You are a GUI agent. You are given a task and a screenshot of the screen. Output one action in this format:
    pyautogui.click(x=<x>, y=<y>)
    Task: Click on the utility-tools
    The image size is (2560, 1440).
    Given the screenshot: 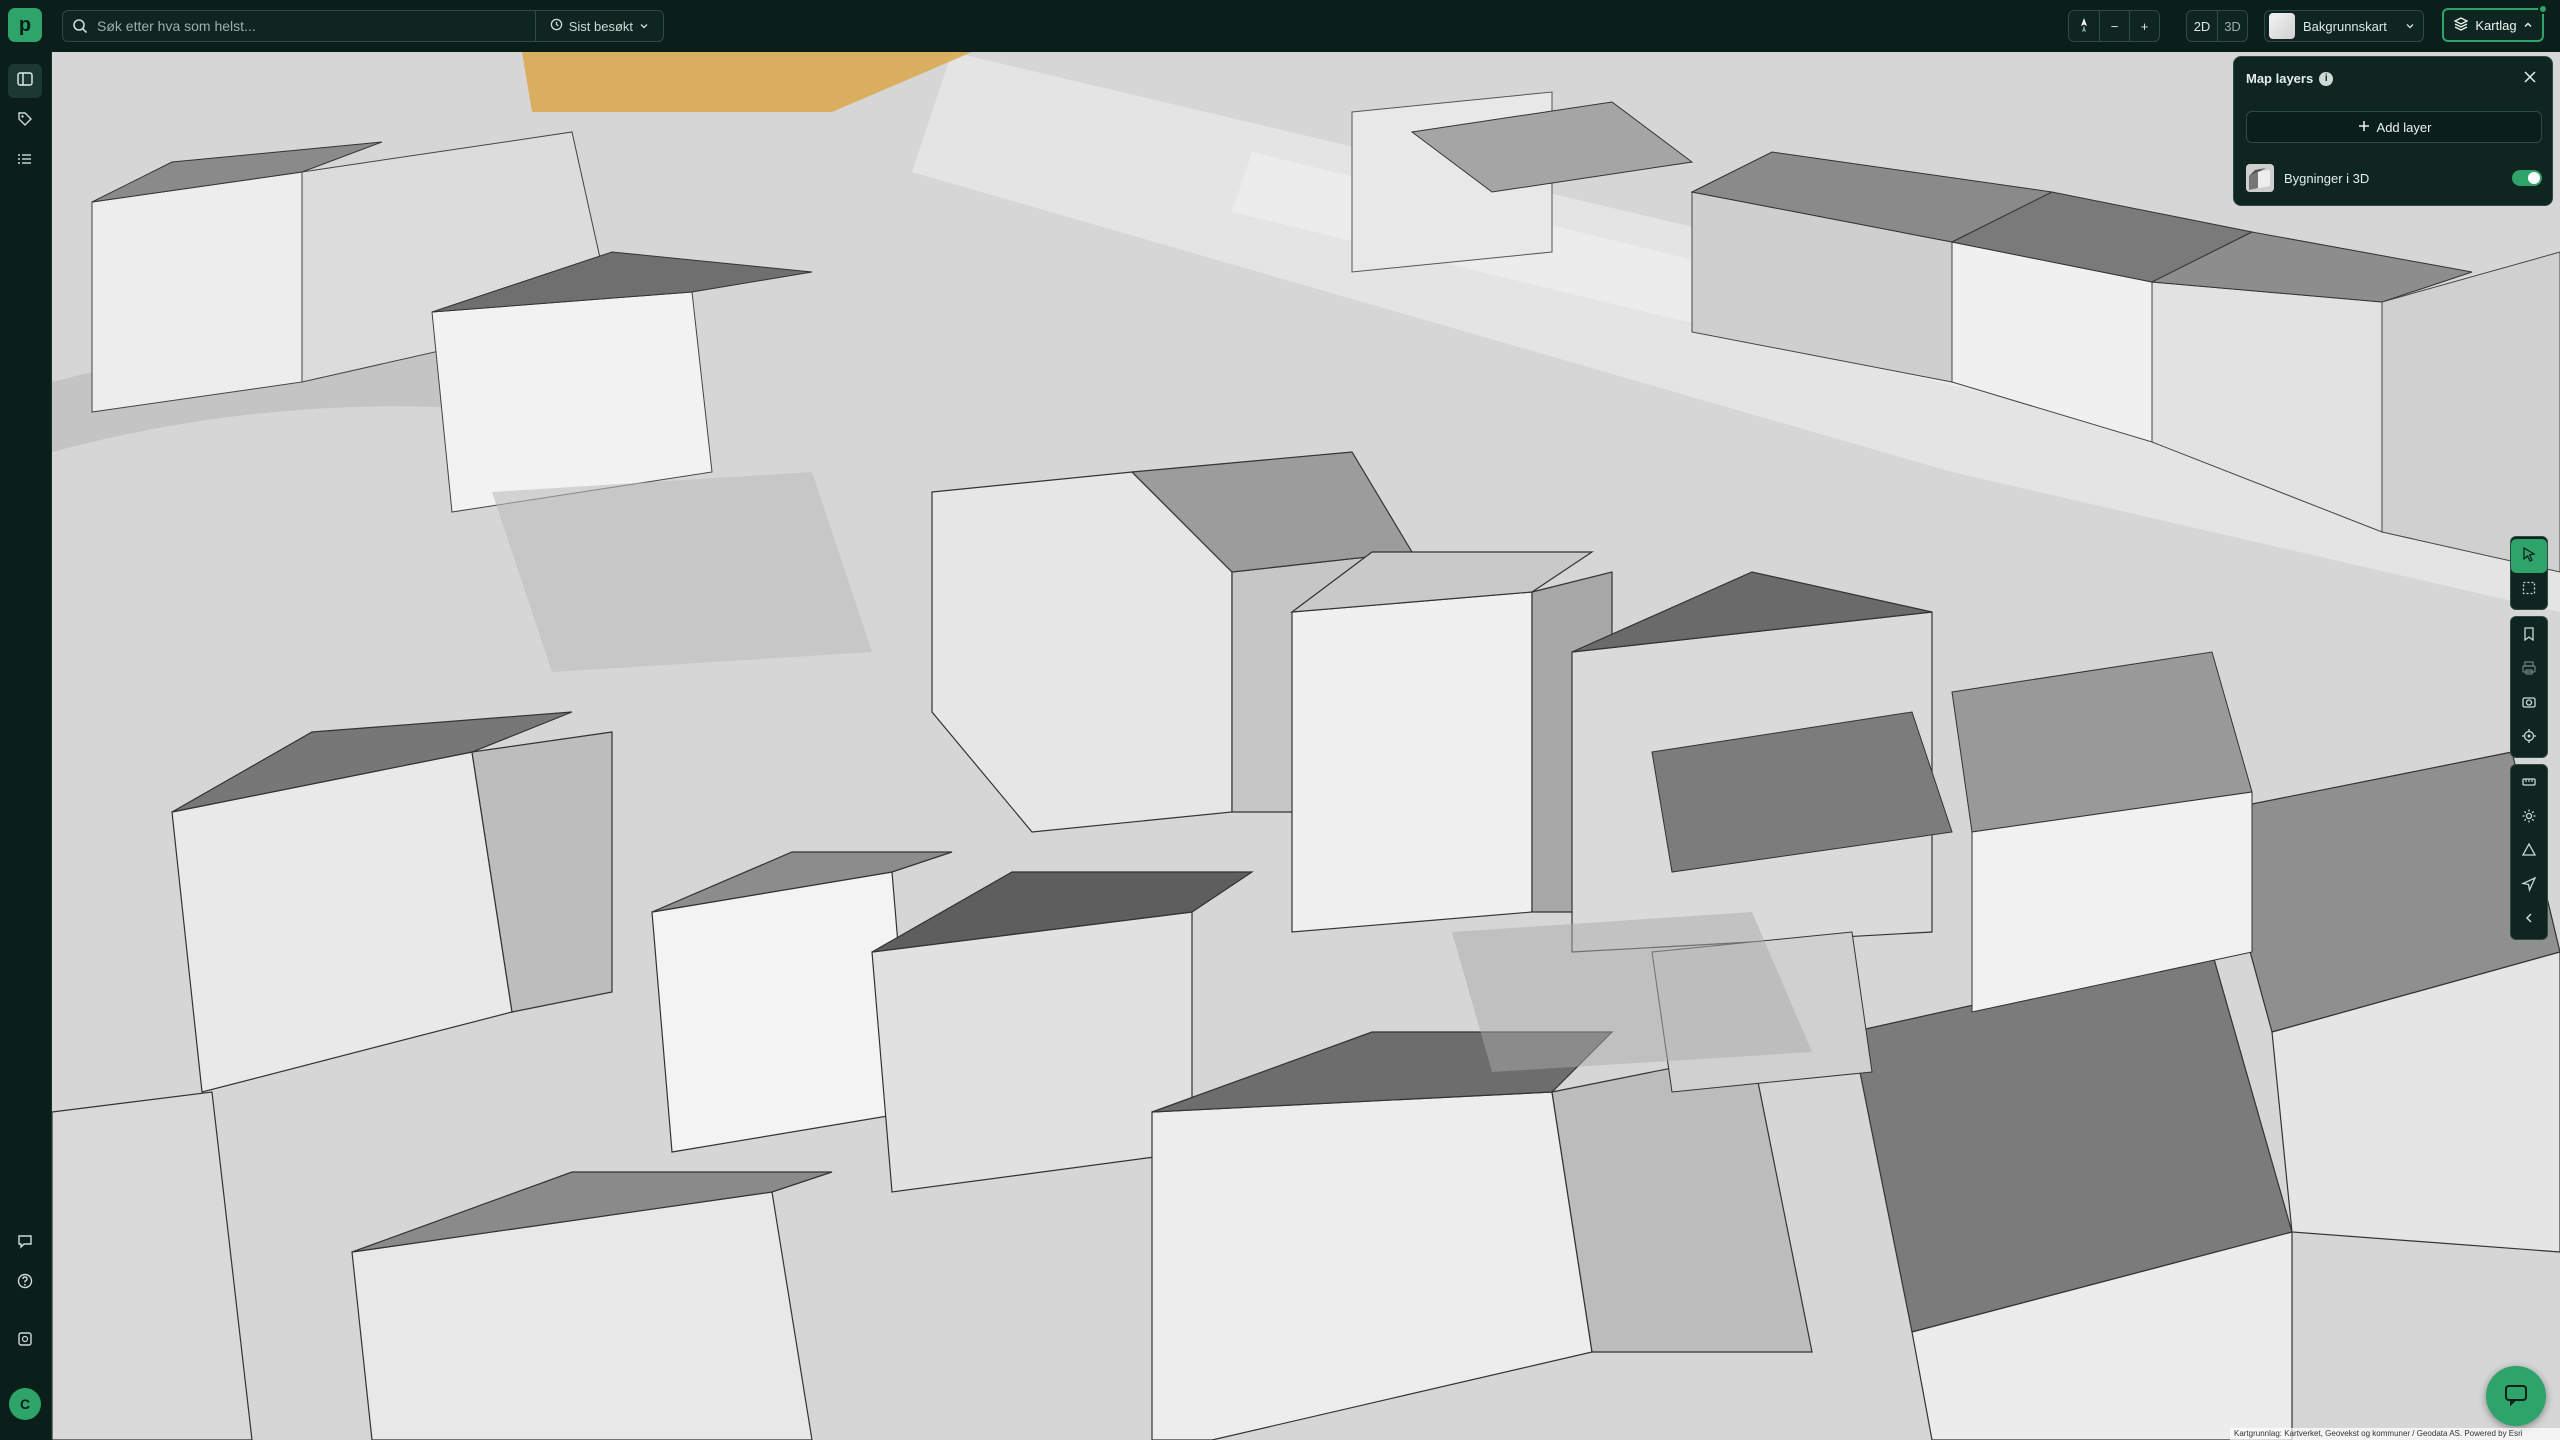 What is the action you would take?
    pyautogui.click(x=2529, y=687)
    